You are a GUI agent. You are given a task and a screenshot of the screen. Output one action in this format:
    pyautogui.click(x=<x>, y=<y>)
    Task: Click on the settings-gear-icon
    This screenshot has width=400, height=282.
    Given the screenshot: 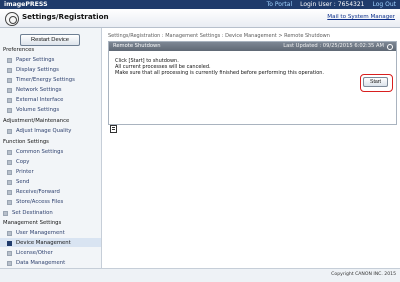 What is the action you would take?
    pyautogui.click(x=12, y=19)
    